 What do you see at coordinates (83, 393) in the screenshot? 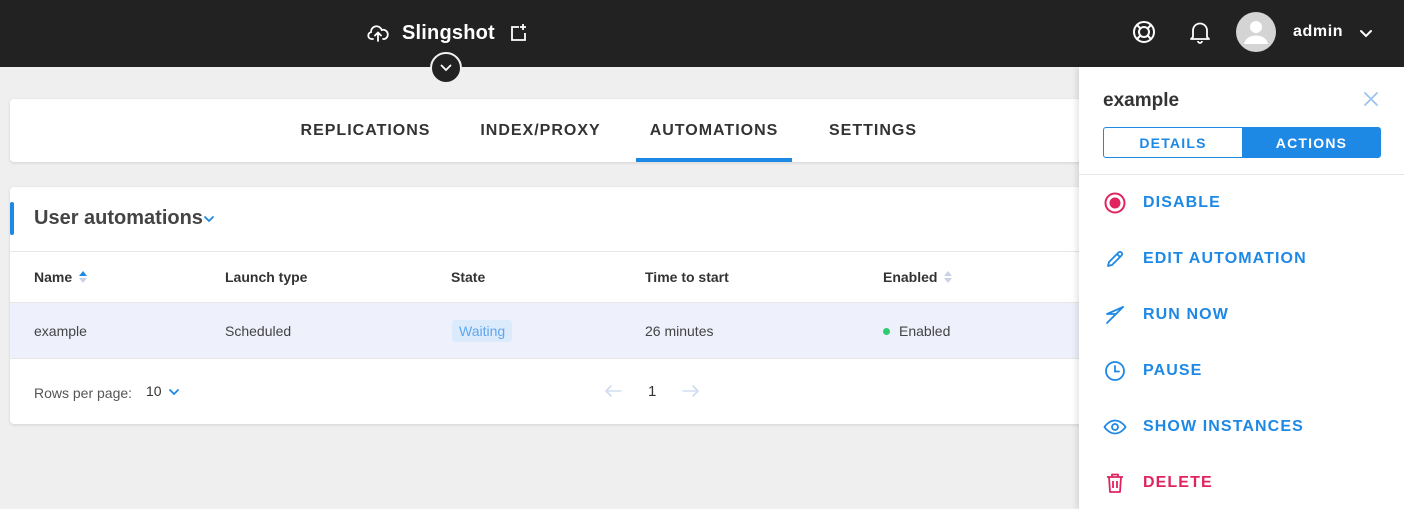
I see `rows-per-page-label: Rows per page:` at bounding box center [83, 393].